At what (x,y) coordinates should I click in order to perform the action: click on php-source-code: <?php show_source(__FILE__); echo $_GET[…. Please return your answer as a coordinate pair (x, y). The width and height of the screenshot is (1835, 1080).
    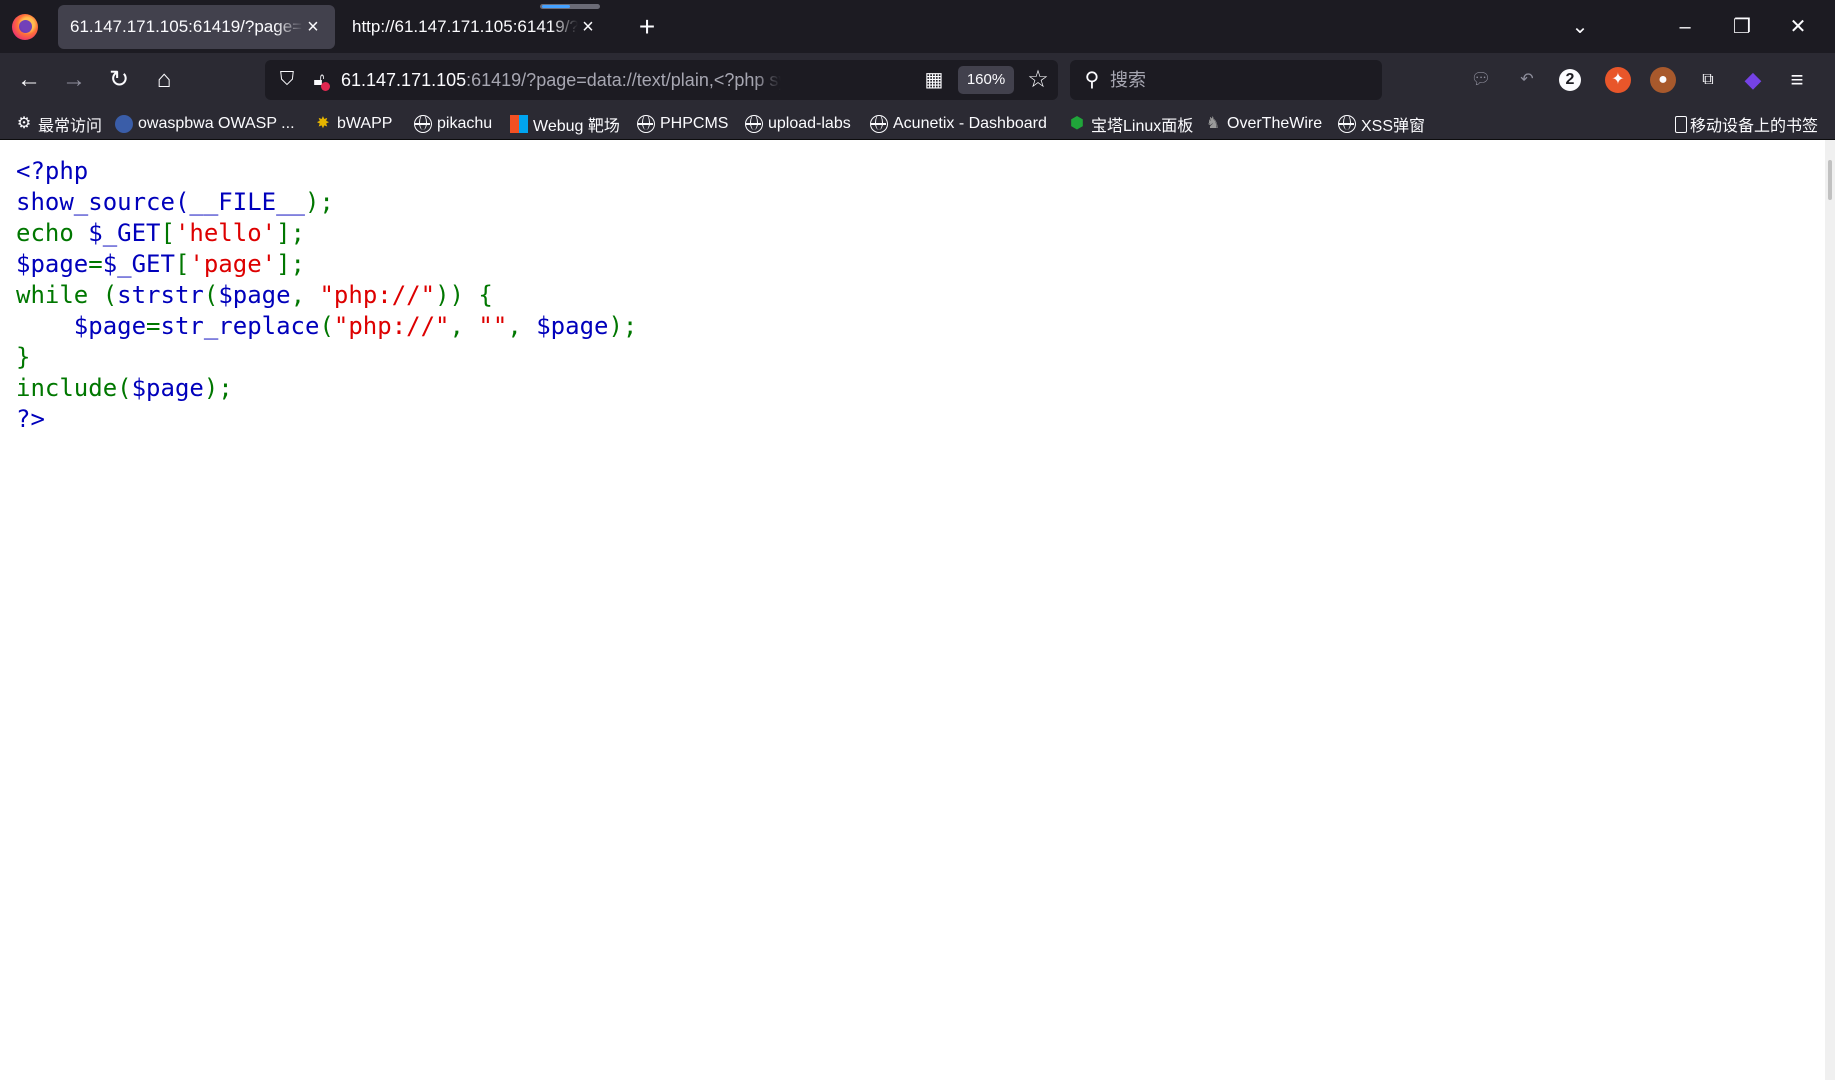
    Looking at the image, I should click on (326, 295).